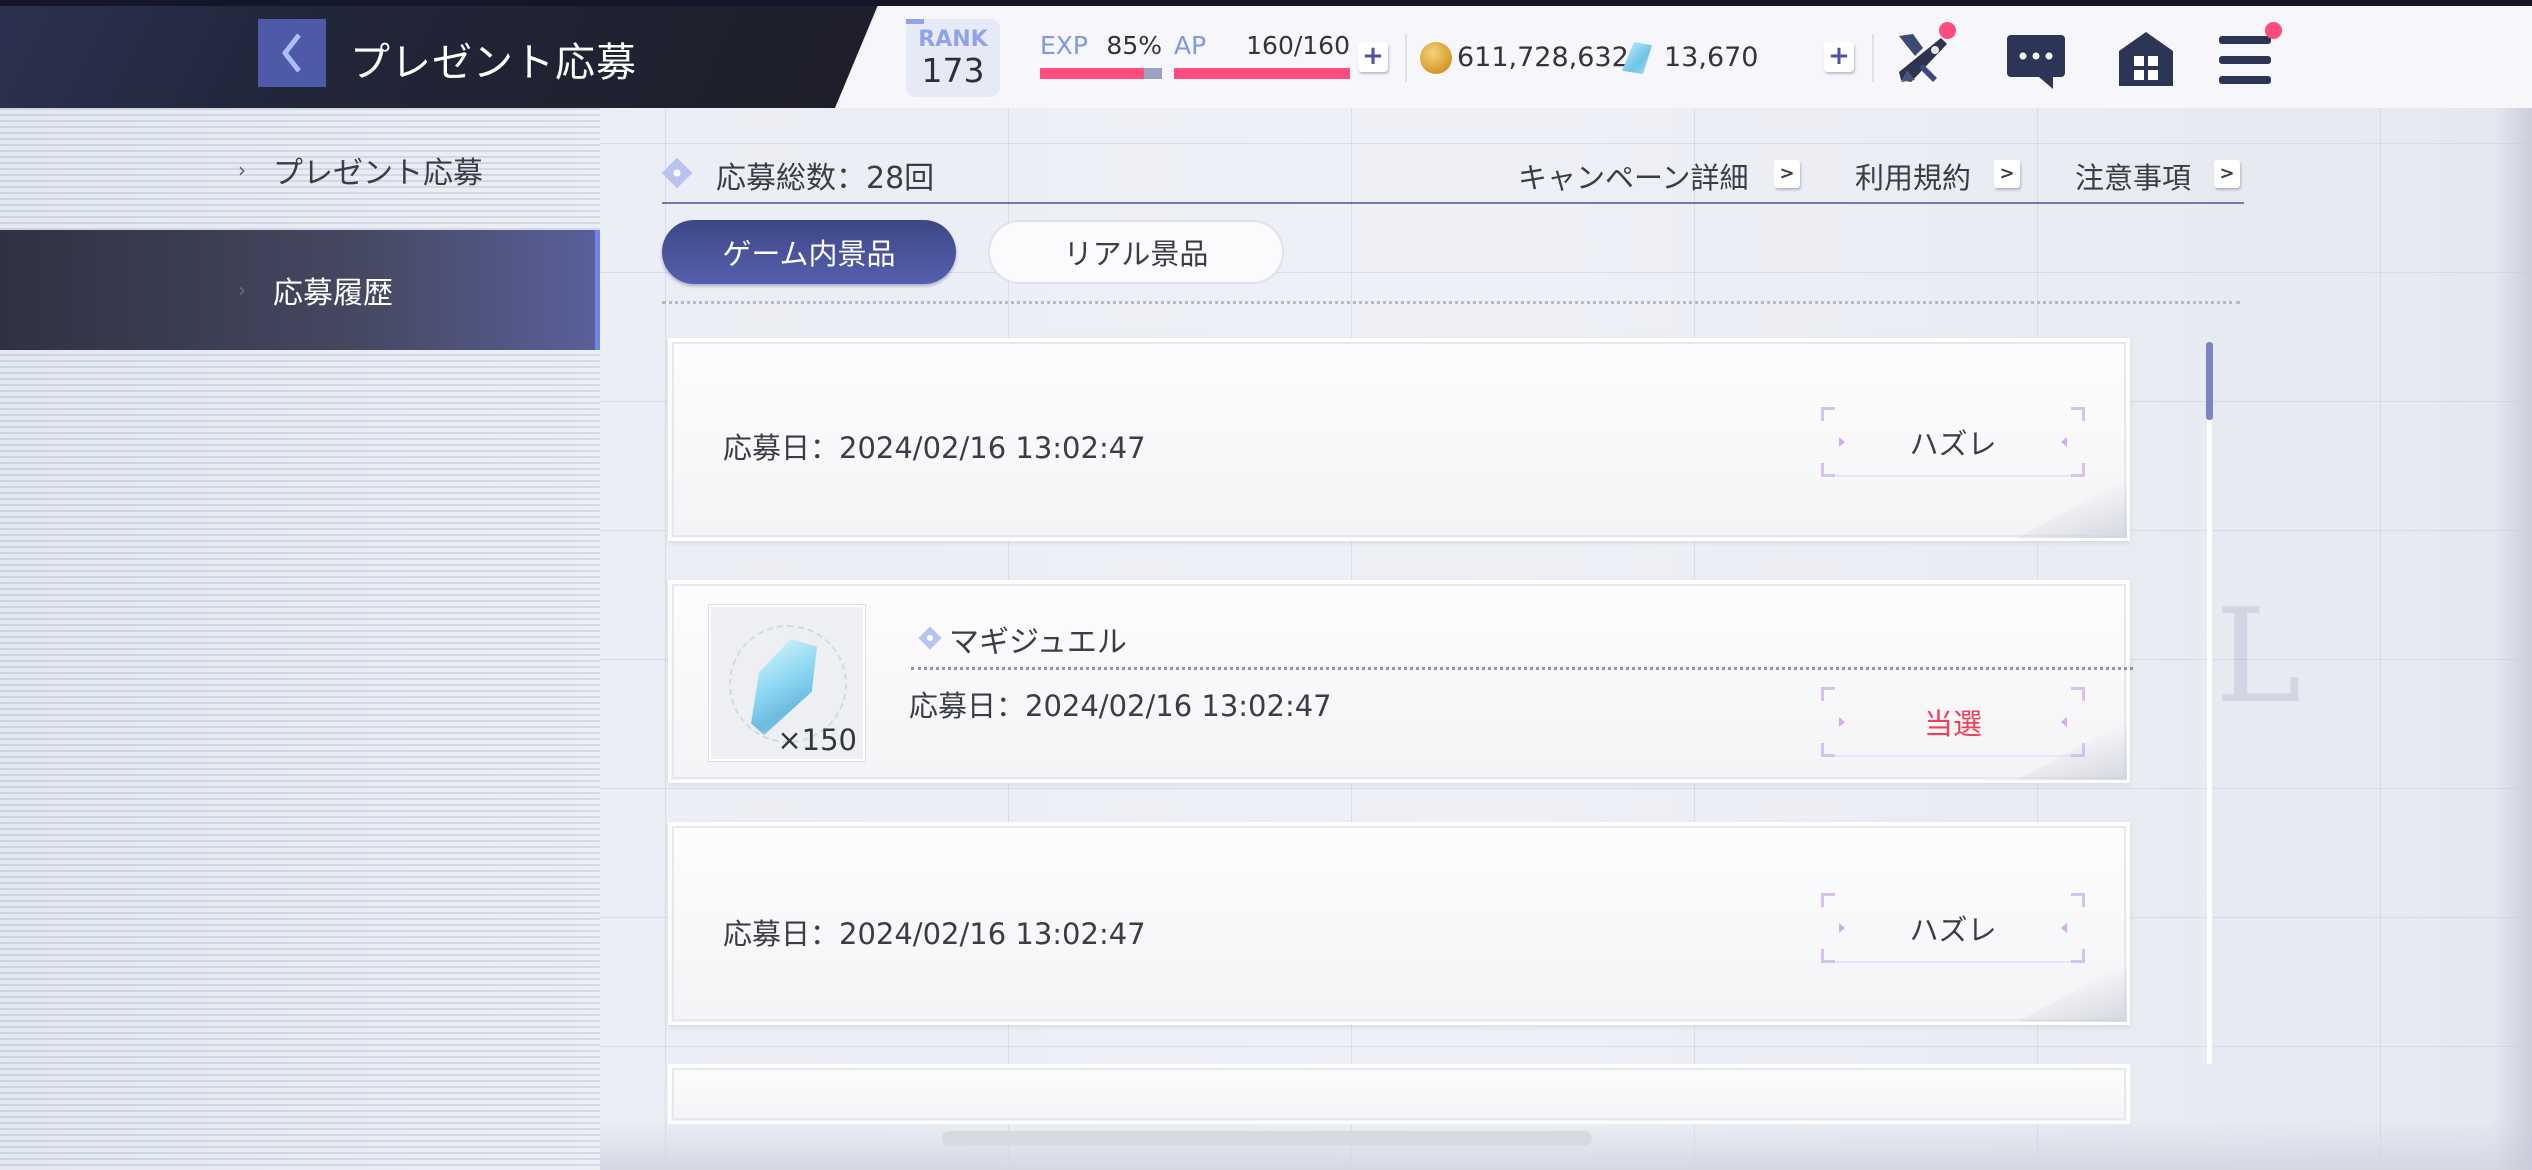 The height and width of the screenshot is (1170, 2532). I want to click on coin-balance: 611,728,632, so click(1543, 57).